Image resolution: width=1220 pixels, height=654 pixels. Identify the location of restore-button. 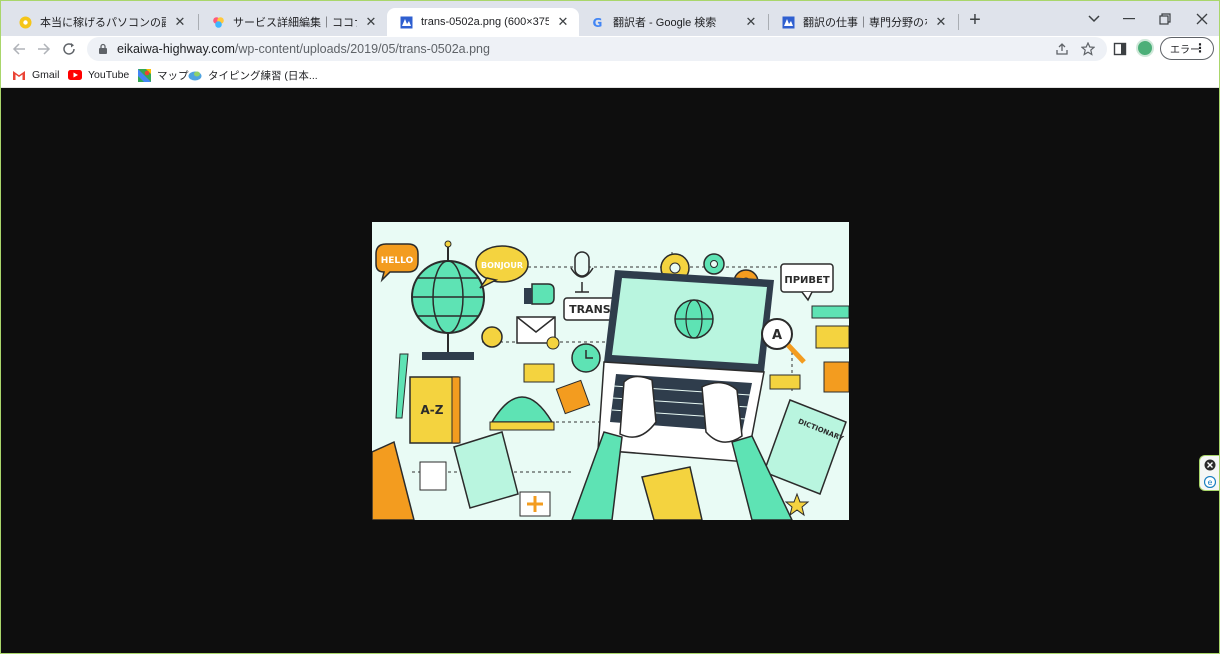
(1165, 19).